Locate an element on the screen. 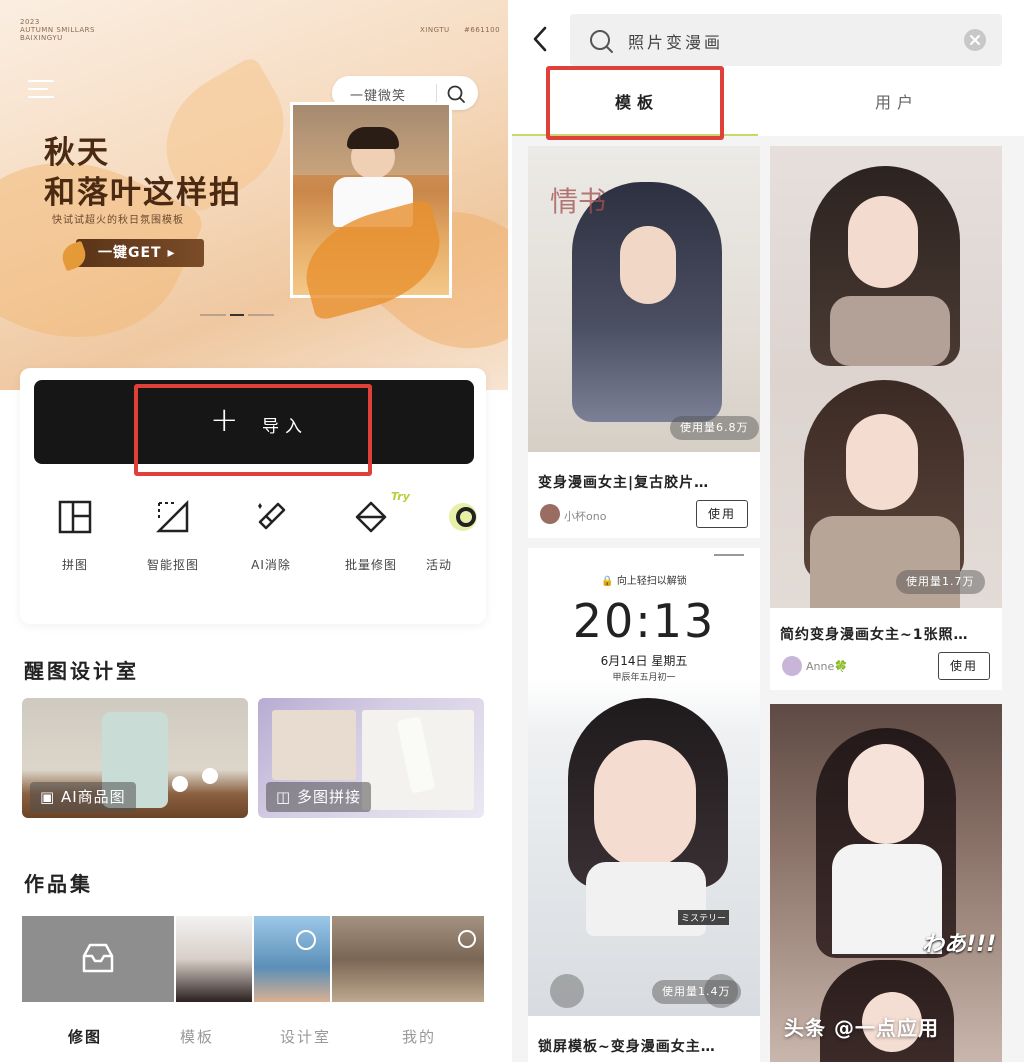 This screenshot has height=1062, width=1024. active-tab-indicator is located at coordinates (635, 135).